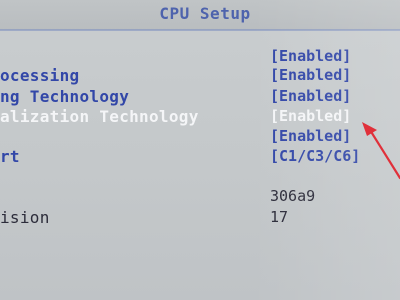  I want to click on info-row: 306a9, so click(200, 197).